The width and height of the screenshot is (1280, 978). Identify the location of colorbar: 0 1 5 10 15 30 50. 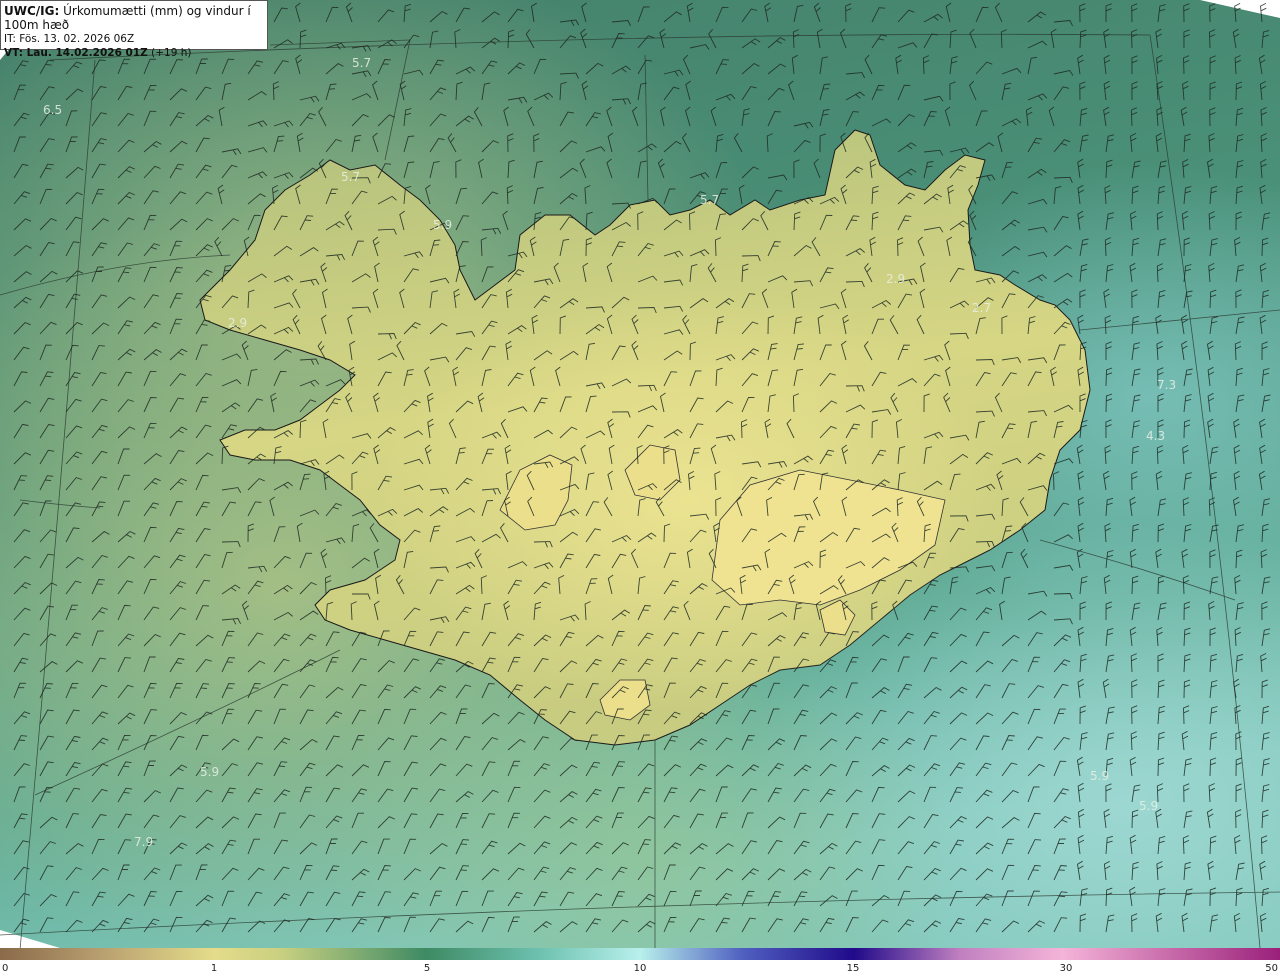
(640, 963).